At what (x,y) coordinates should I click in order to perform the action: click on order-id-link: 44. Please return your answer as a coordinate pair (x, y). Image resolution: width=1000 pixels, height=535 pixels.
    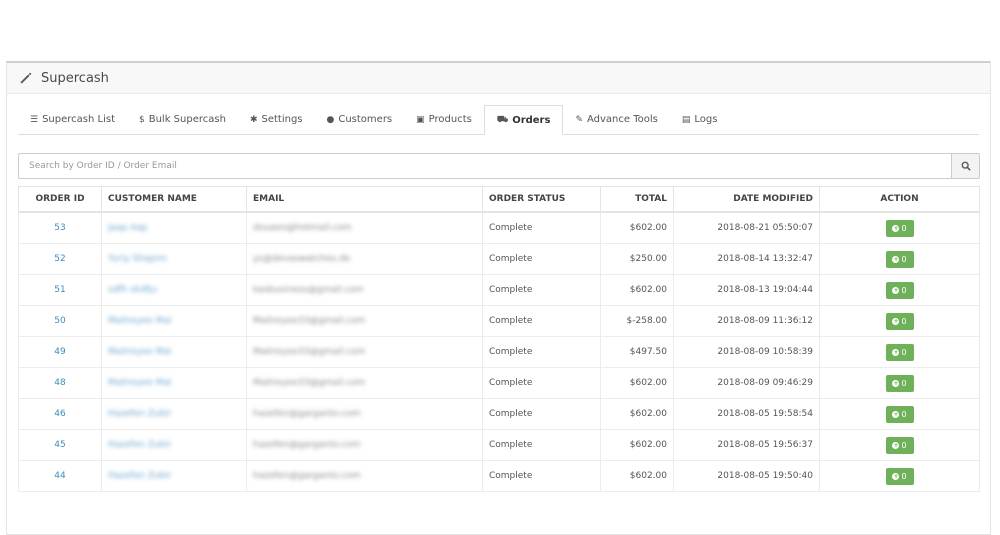
    Looking at the image, I should click on (60, 476).